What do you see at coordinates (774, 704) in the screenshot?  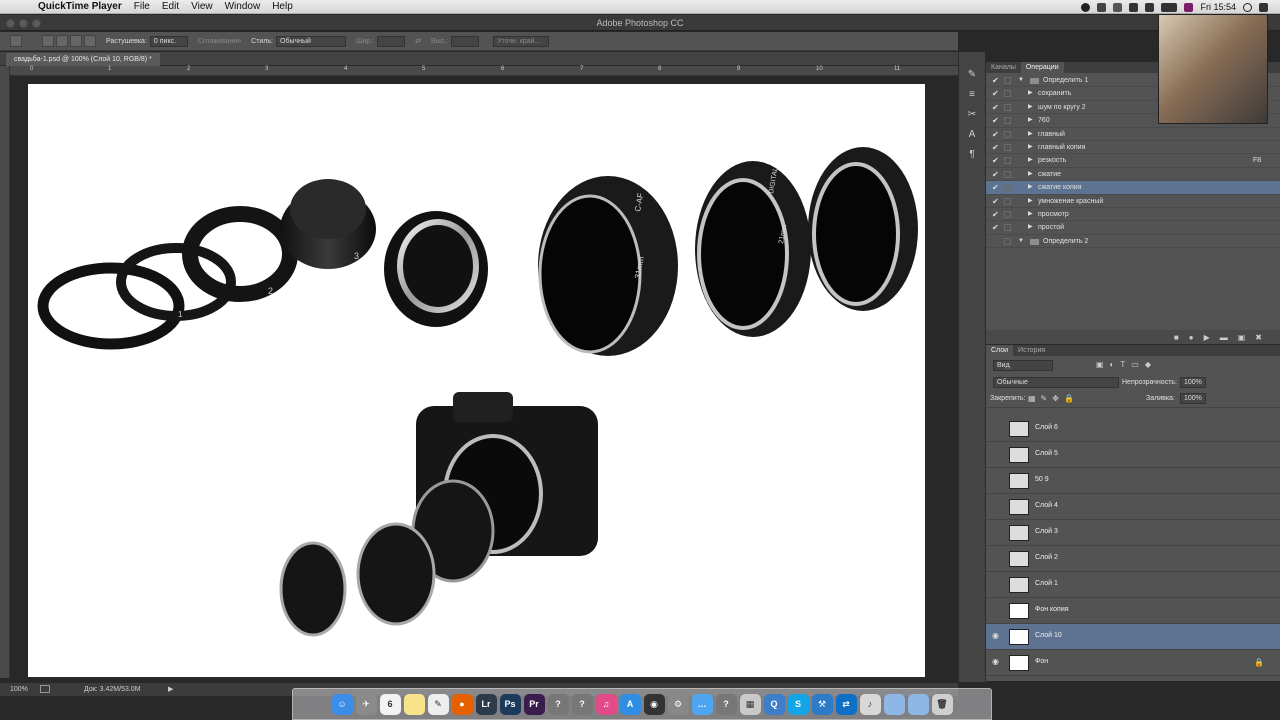 I see `quicktime-icon: Q` at bounding box center [774, 704].